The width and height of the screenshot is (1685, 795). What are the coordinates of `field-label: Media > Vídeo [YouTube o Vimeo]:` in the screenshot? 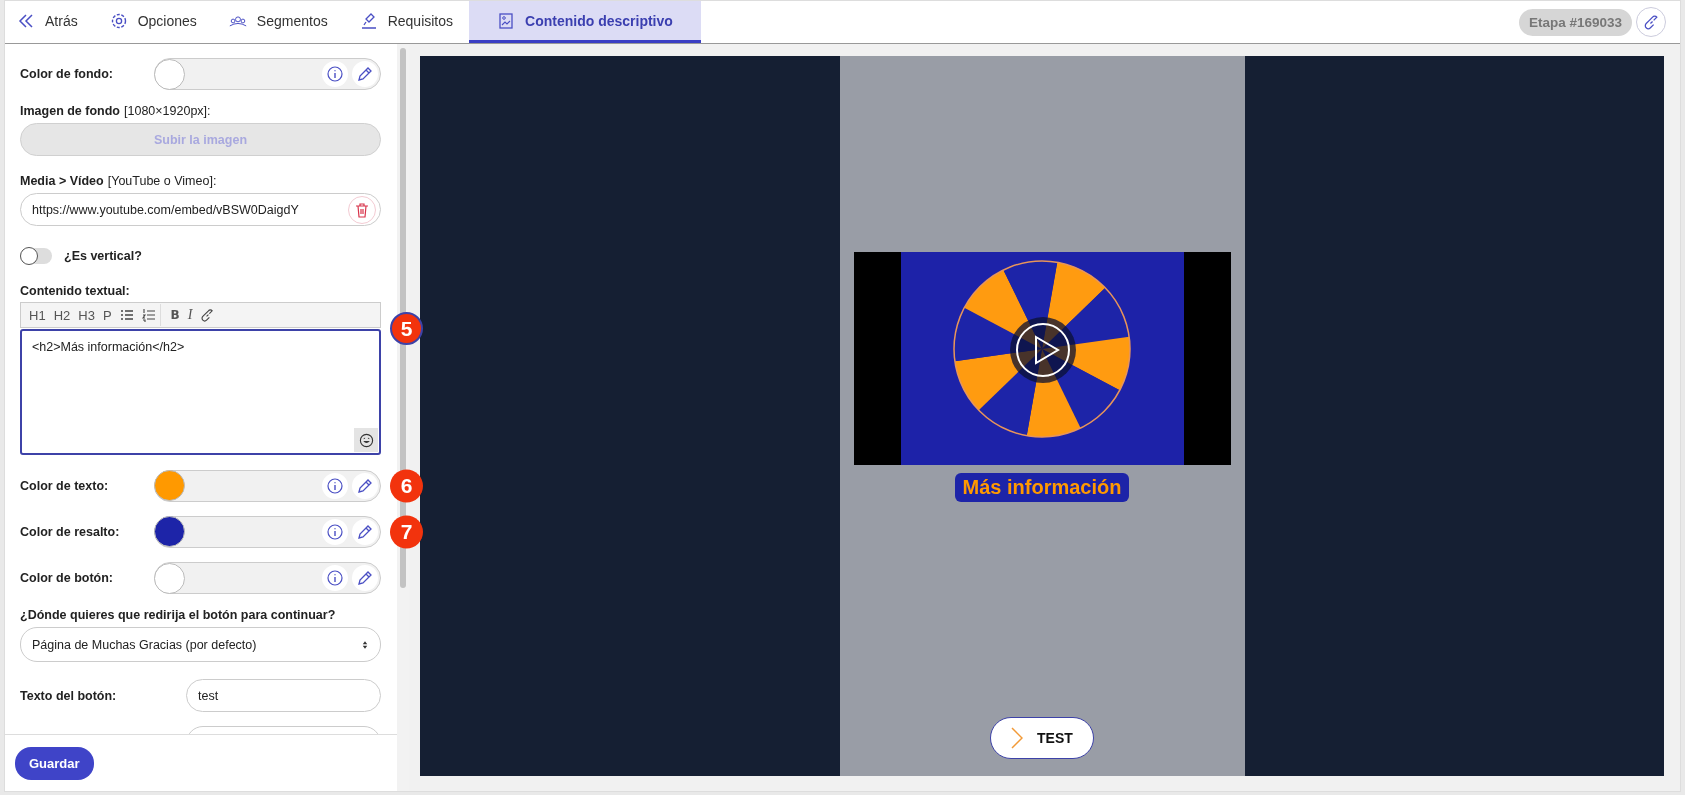 It's located at (119, 181).